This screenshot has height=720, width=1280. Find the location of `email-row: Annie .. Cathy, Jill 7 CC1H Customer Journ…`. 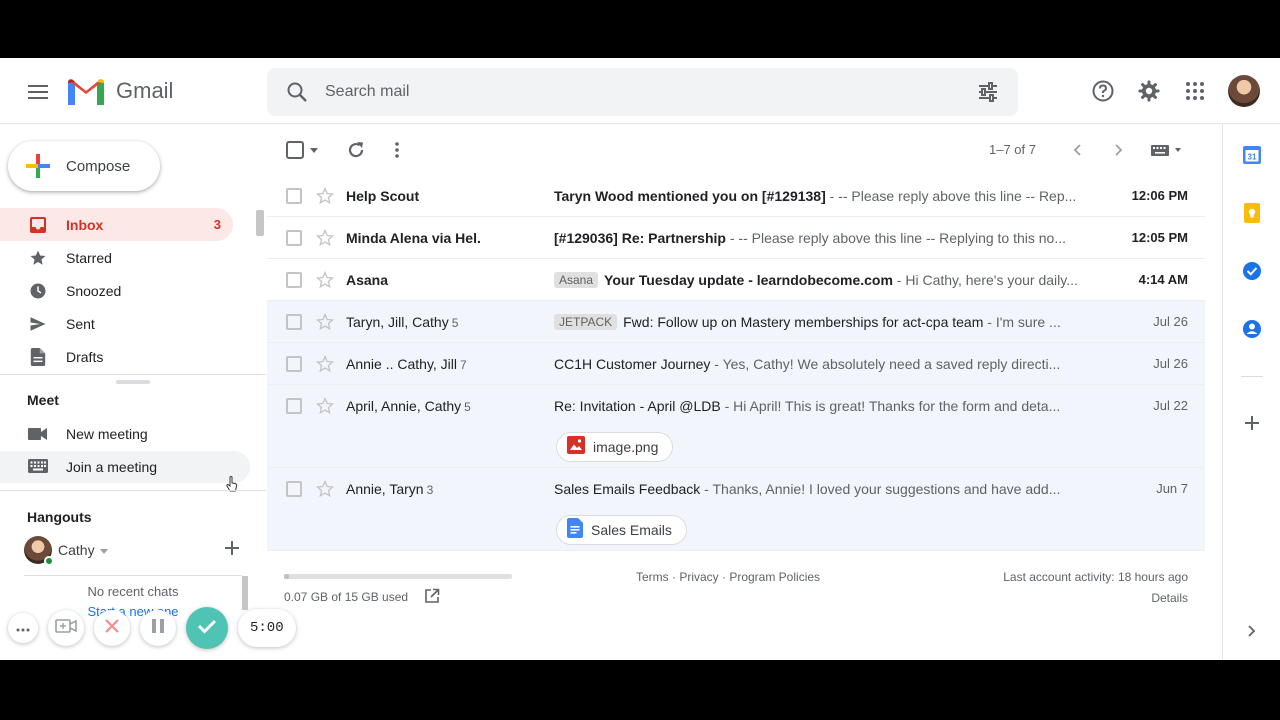

email-row: Annie .. Cathy, Jill 7 CC1H Customer Journ… is located at coordinates (736, 364).